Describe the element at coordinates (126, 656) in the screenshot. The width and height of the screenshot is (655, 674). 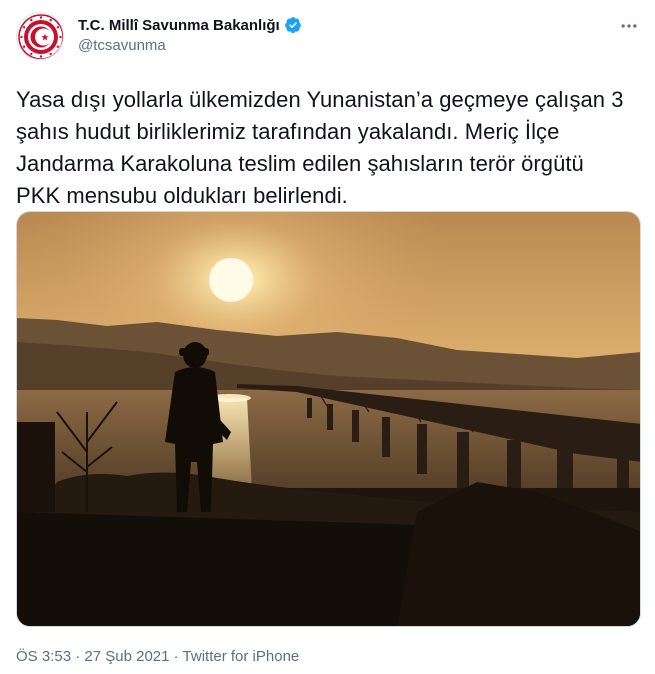
I see `tweet-date: 27 Şub 2021` at that location.